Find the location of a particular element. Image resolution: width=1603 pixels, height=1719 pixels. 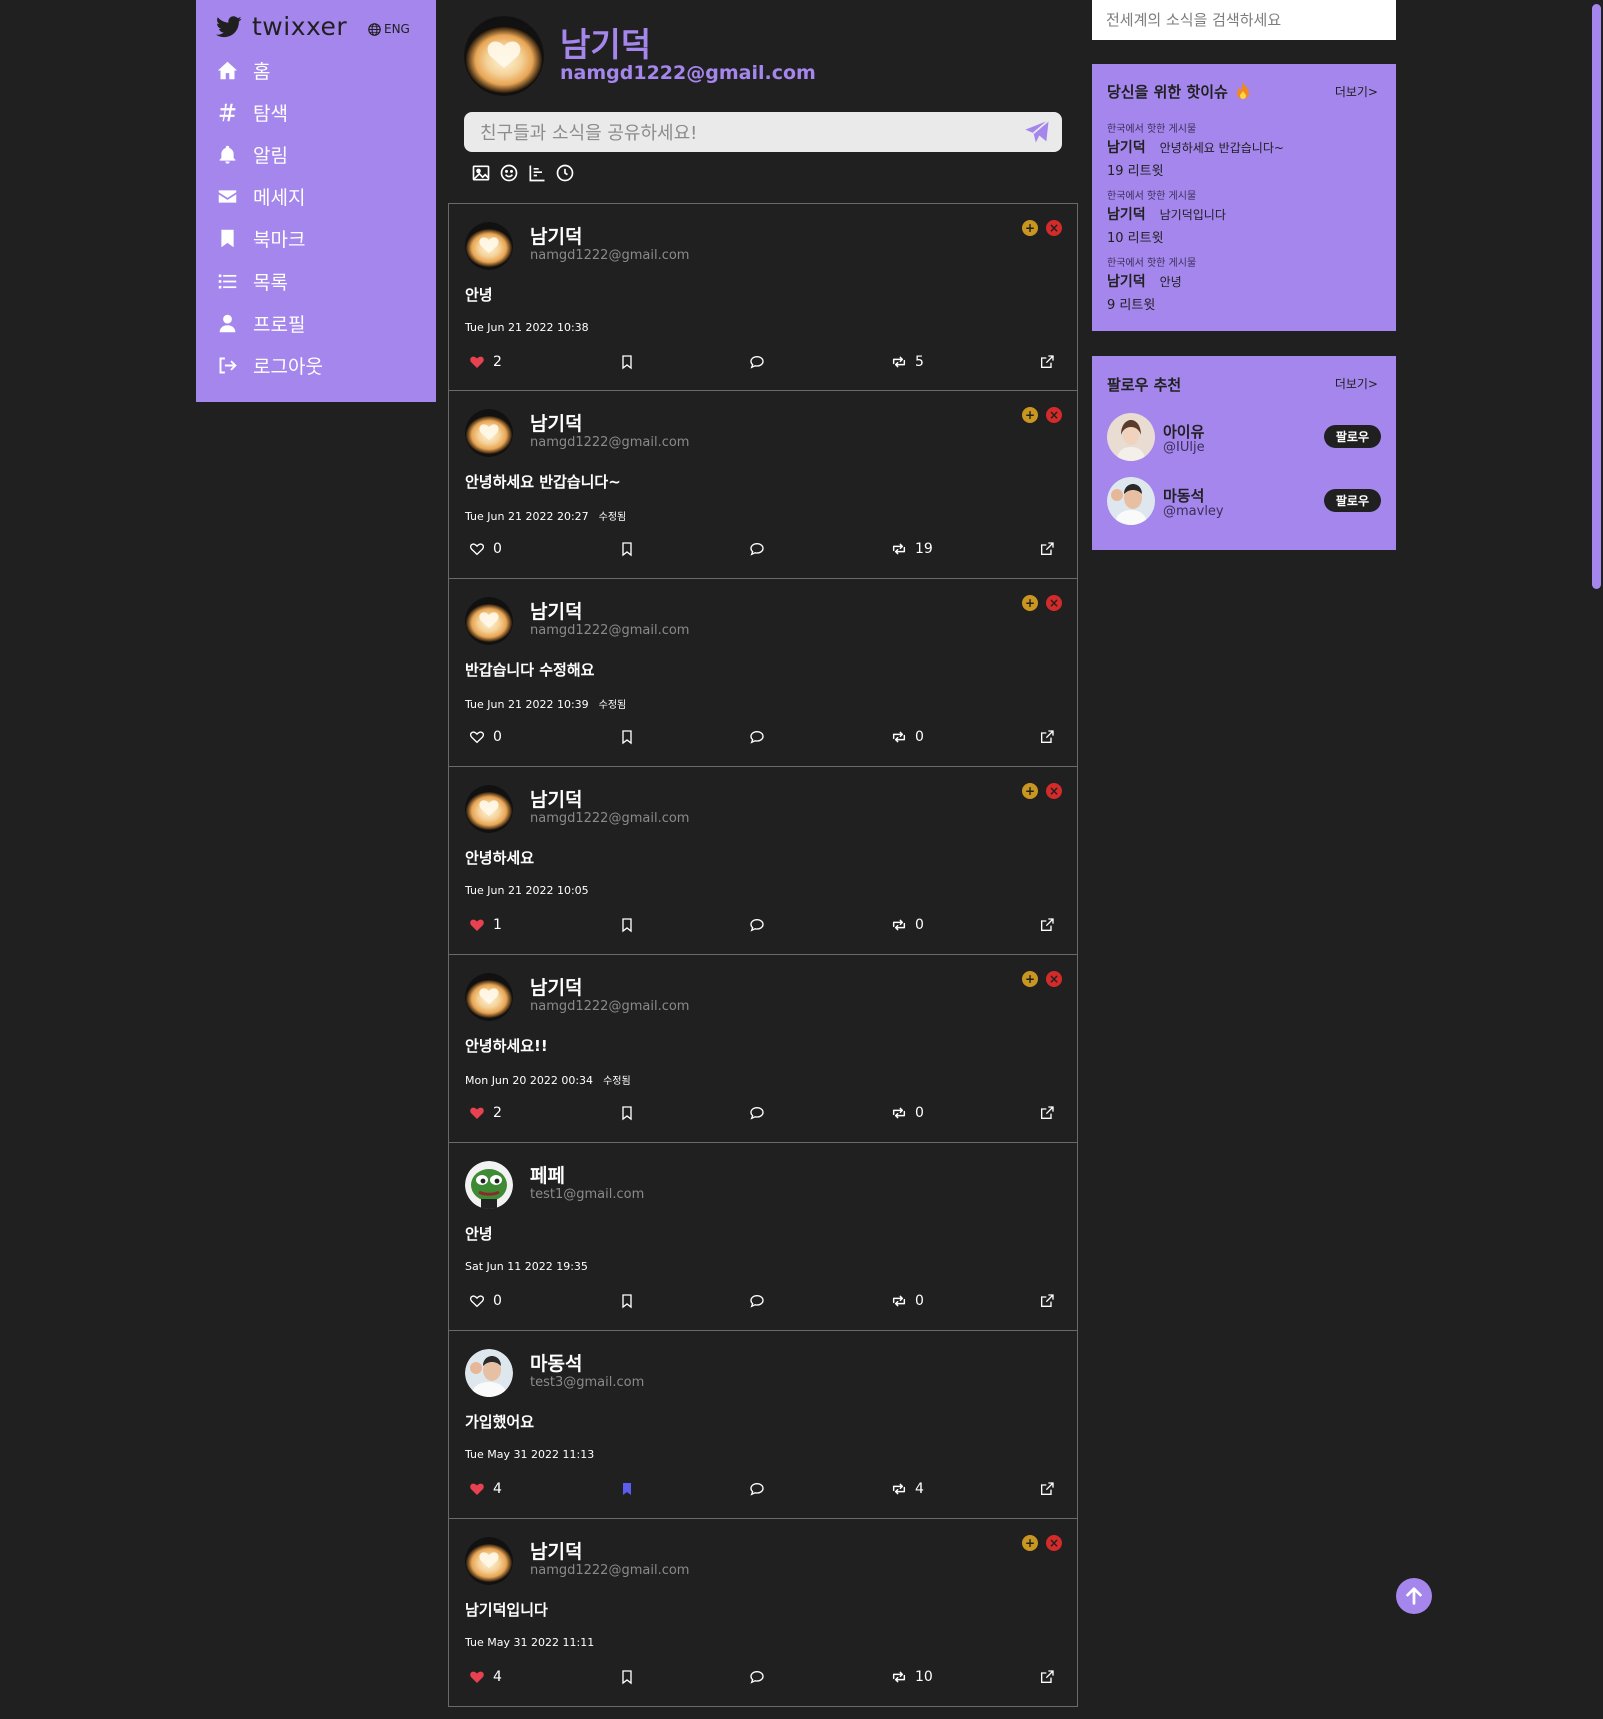

retweet-button: 4 is located at coordinates (907, 1489).